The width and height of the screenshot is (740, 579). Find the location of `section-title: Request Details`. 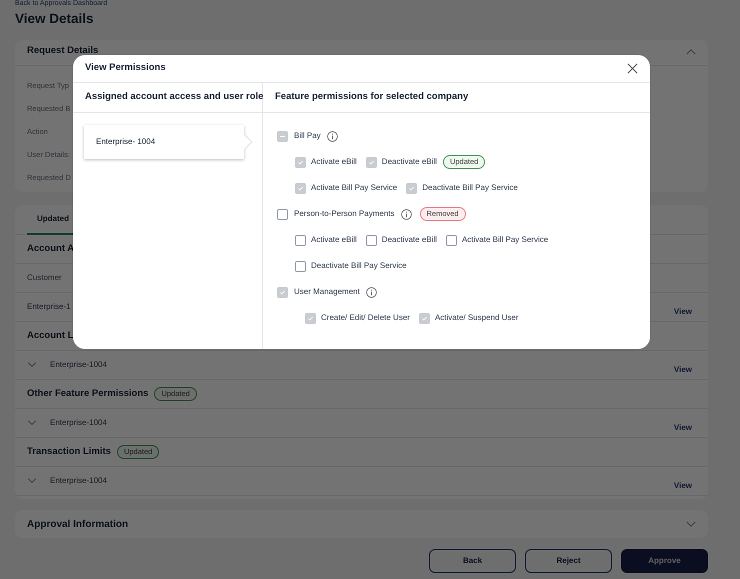

section-title: Request Details is located at coordinates (62, 50).